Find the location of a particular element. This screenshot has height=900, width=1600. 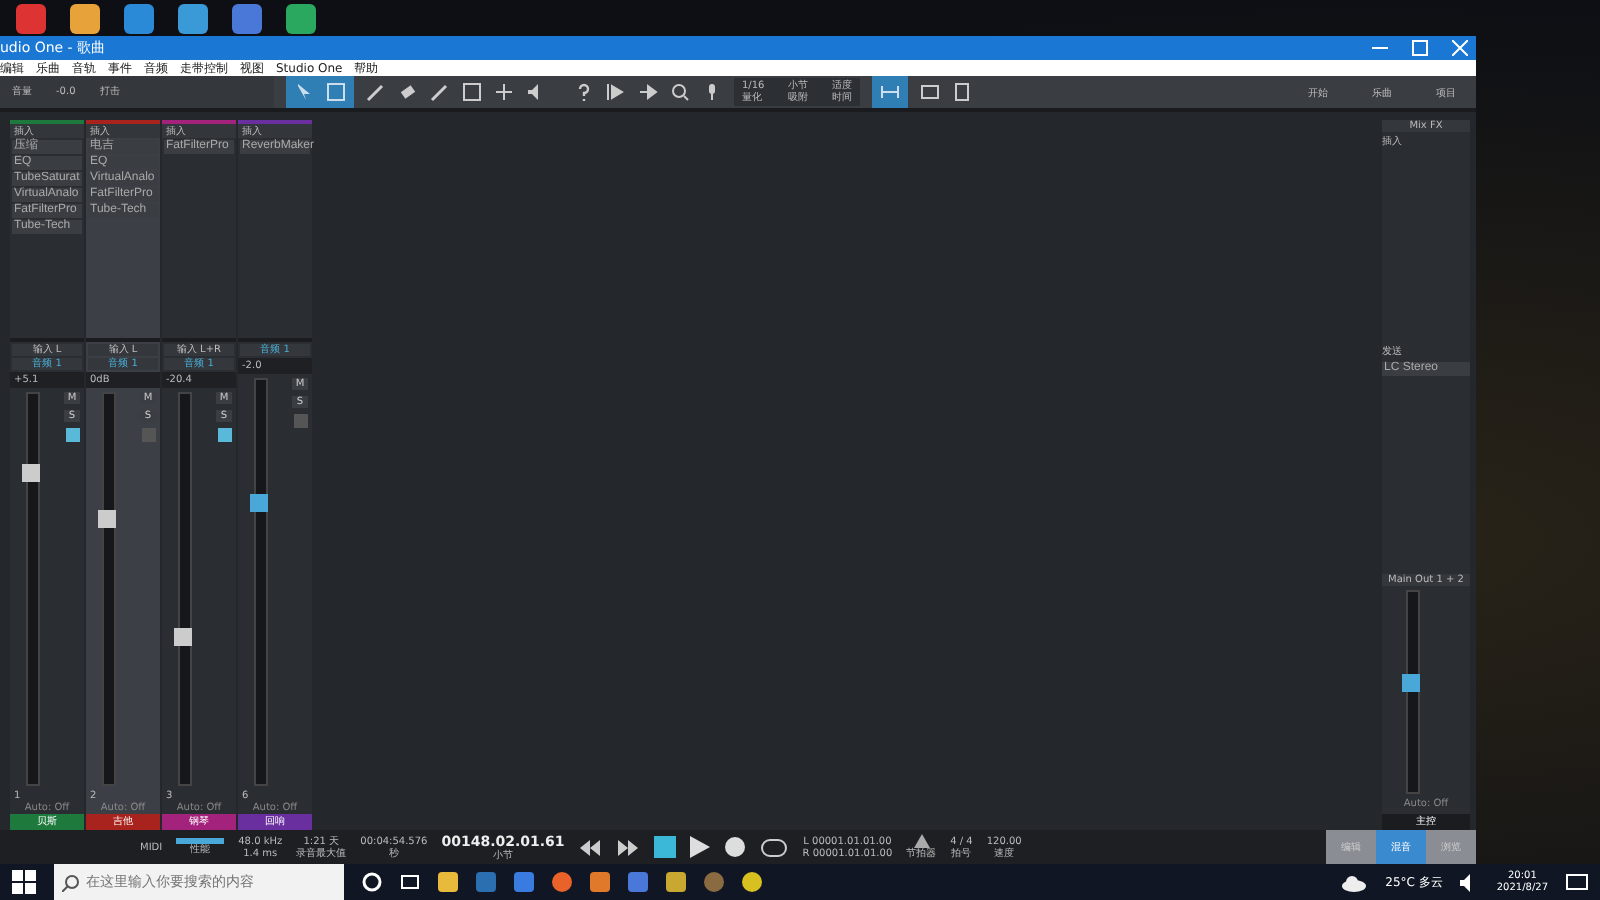

task-view-icon is located at coordinates (410, 882).